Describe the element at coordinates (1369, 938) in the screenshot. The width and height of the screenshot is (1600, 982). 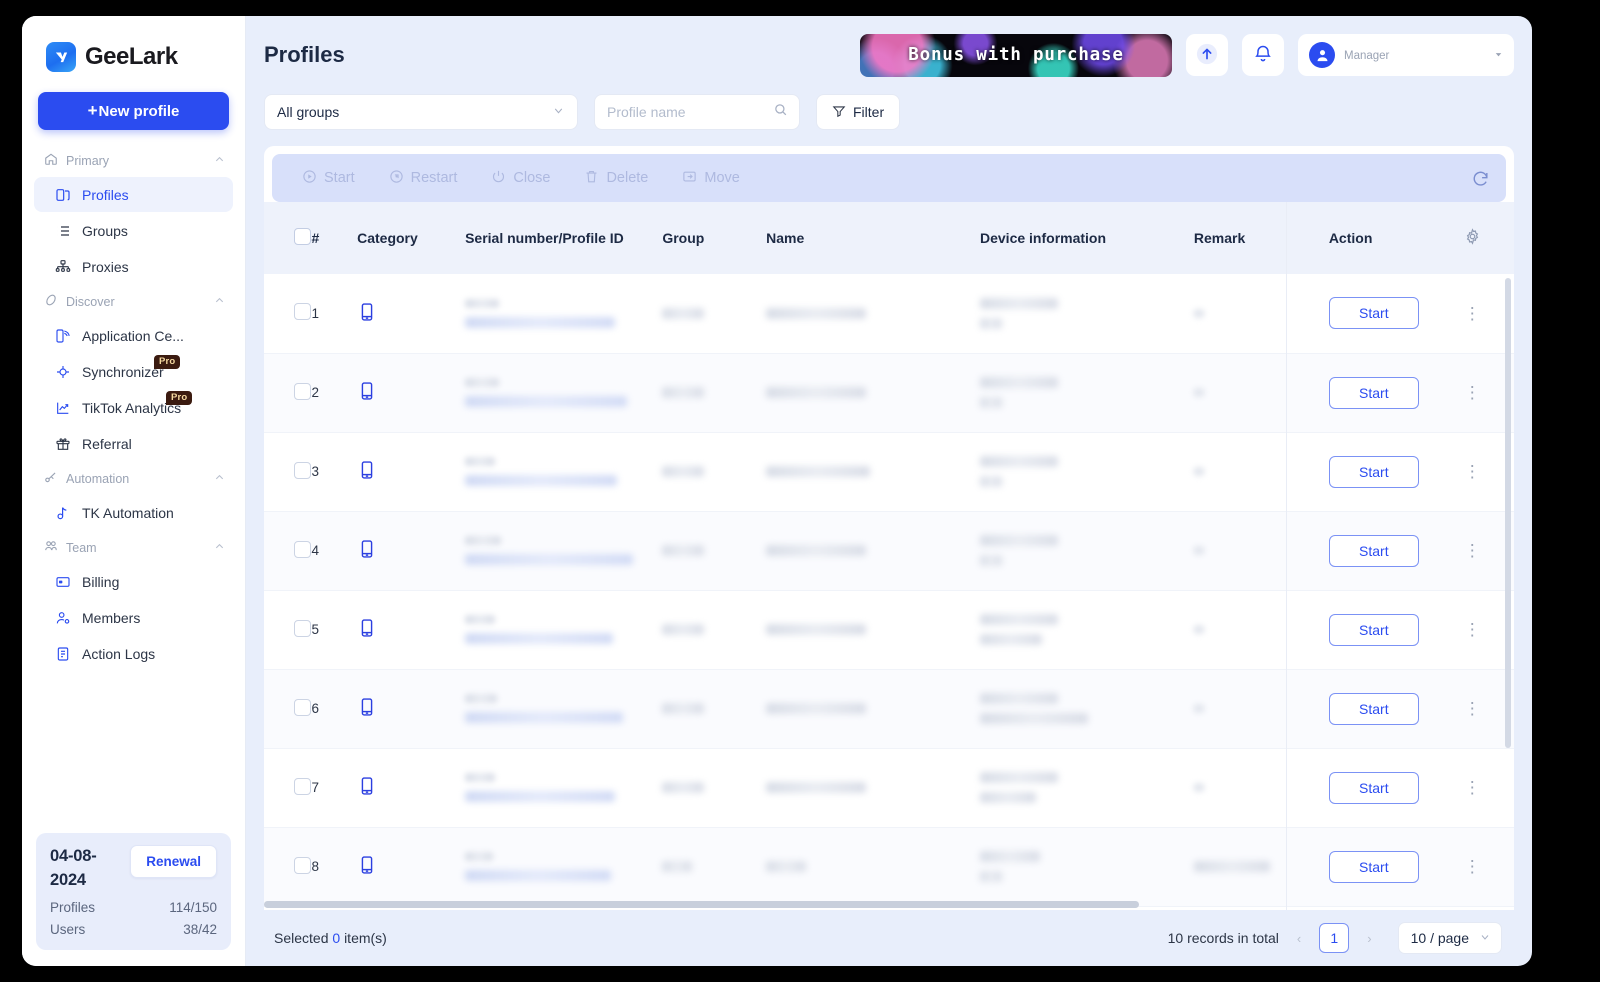
I see `next-page-button: ›` at that location.